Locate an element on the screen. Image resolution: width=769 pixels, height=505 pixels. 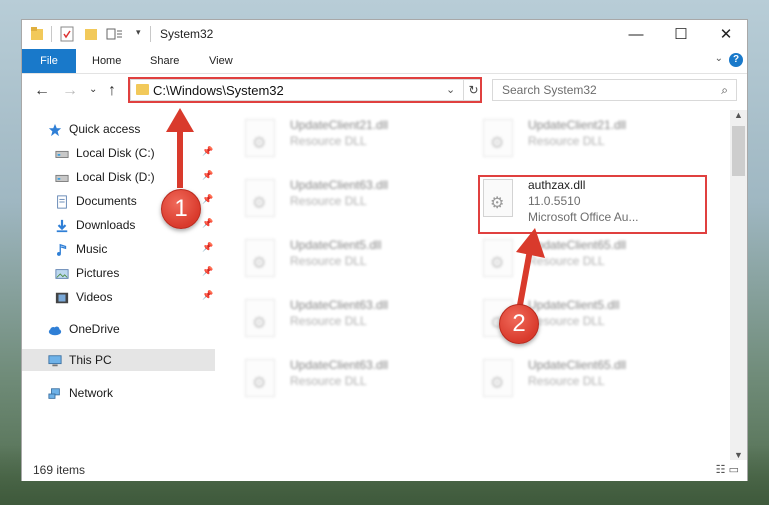
callout-badge-2: 2 is located at coordinates (519, 324).